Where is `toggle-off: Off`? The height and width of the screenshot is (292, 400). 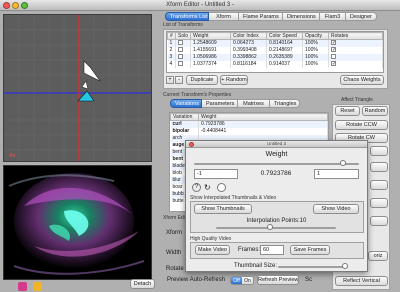 toggle-off: Off is located at coordinates (236, 280).